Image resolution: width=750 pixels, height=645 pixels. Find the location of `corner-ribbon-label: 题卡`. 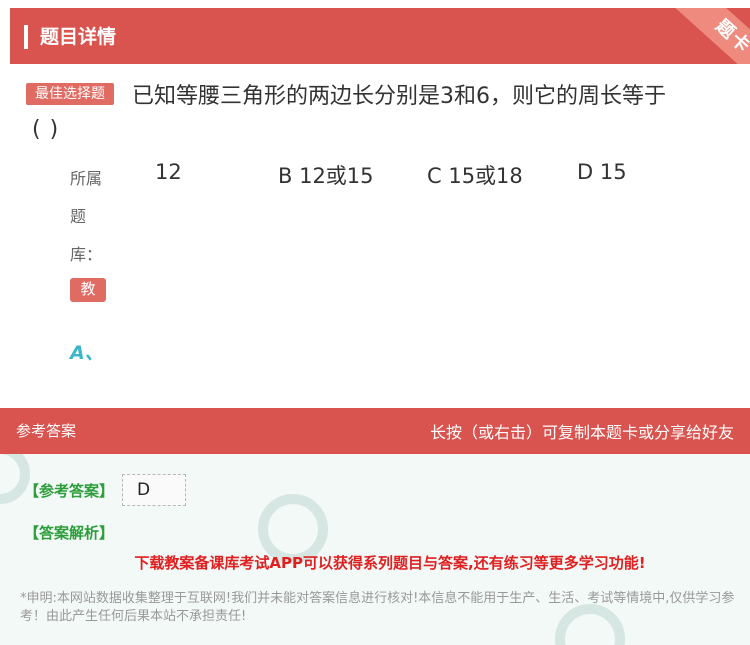

corner-ribbon-label: 题卡 is located at coordinates (711, 36).